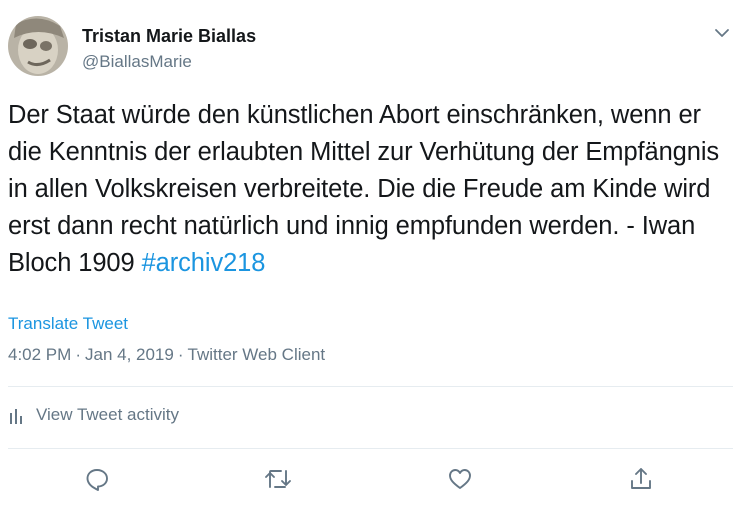 The width and height of the screenshot is (741, 513). I want to click on hashtag-link: #archiv218, so click(204, 263).